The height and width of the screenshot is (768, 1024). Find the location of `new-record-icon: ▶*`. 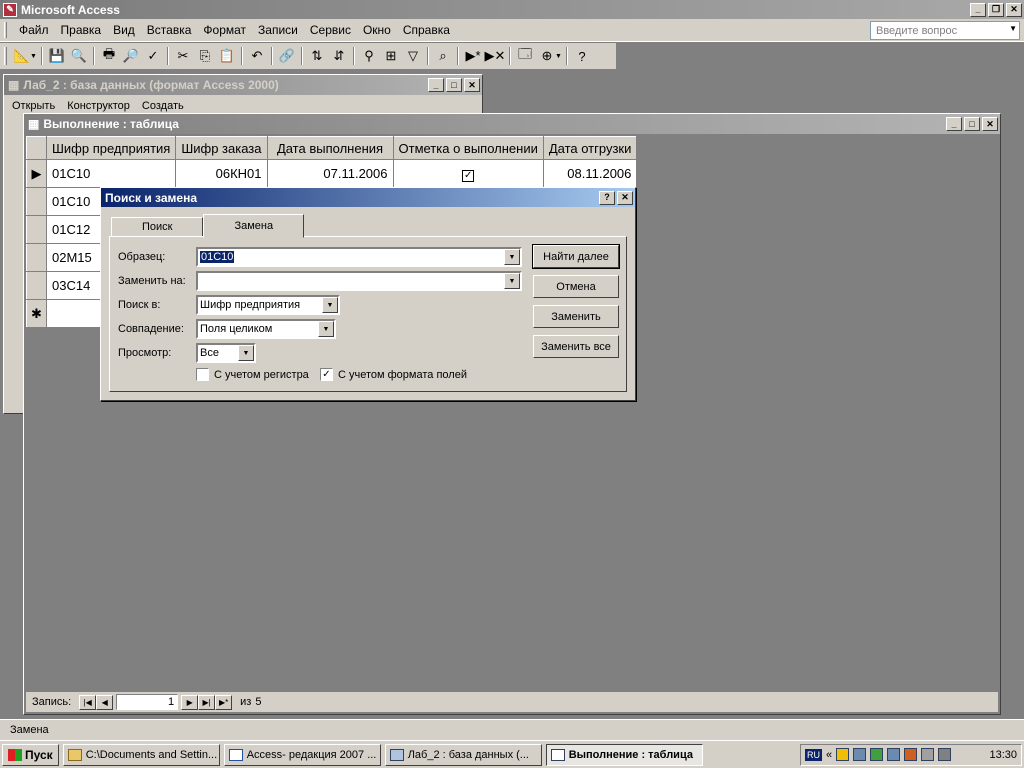

new-record-icon: ▶* is located at coordinates (473, 56).